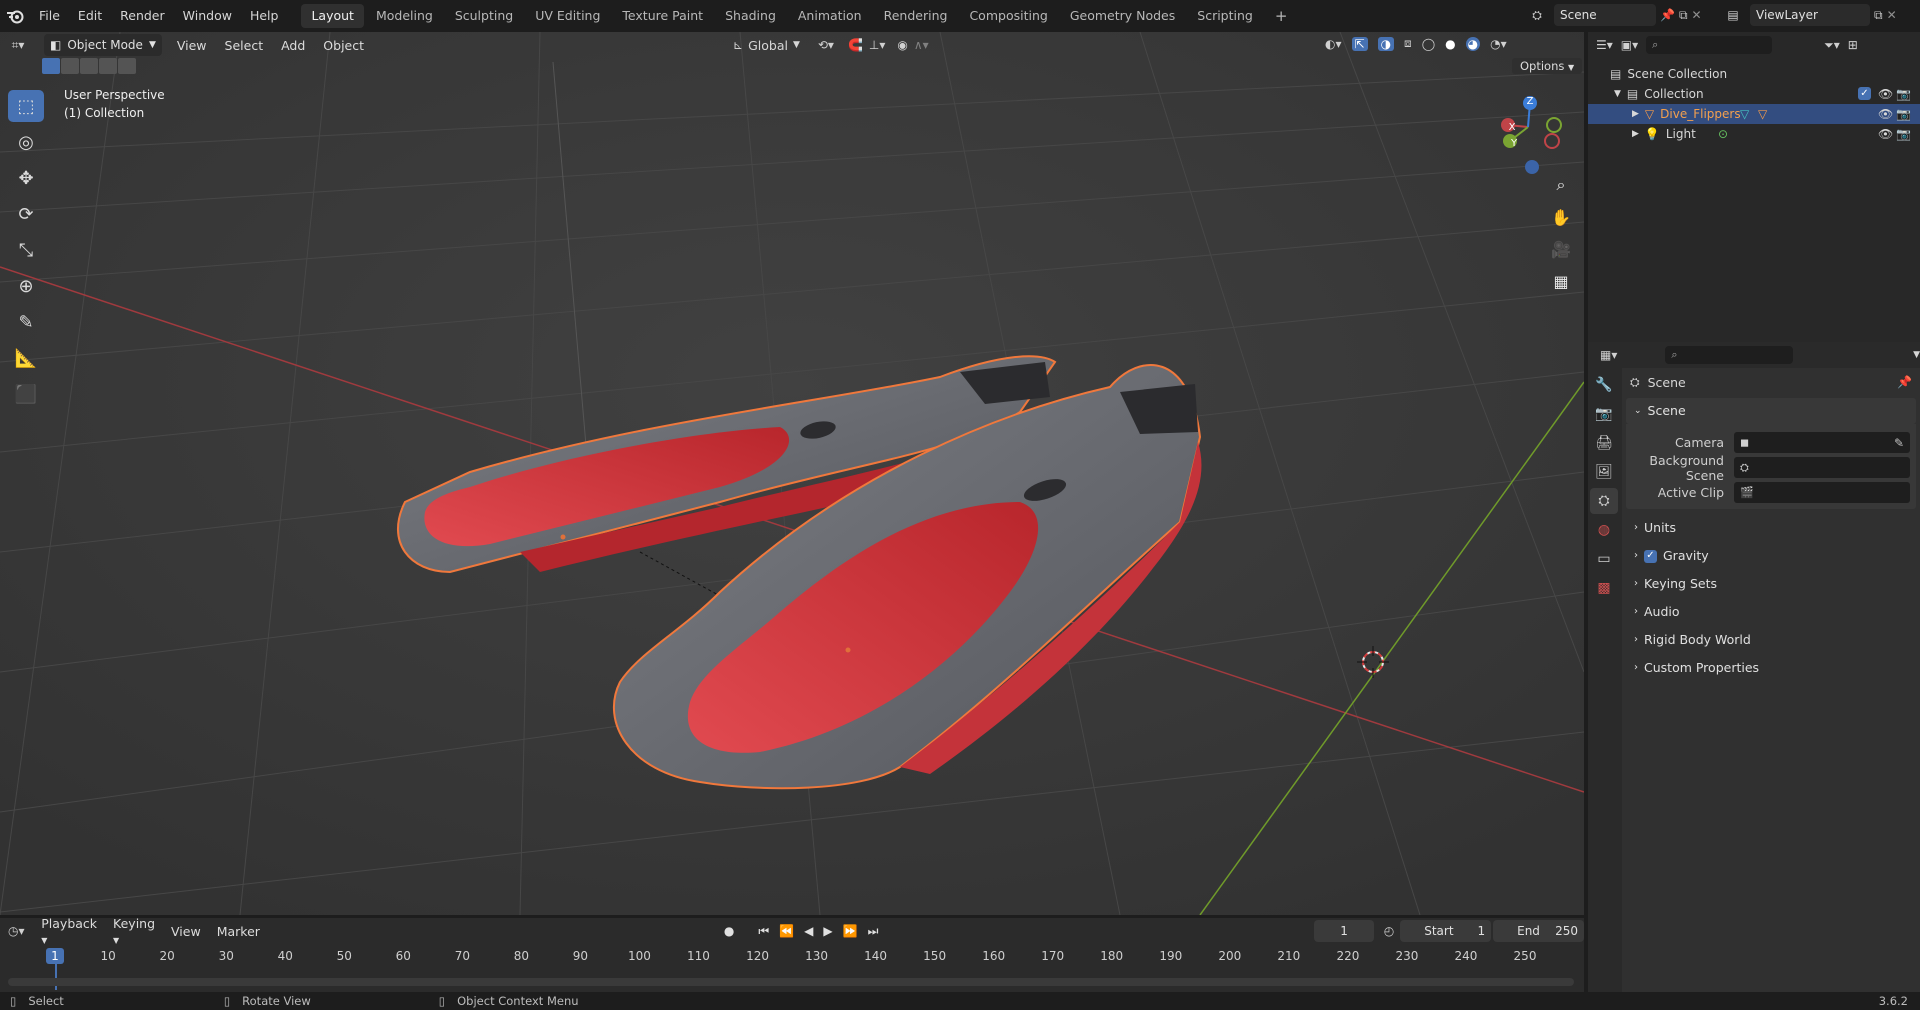  Describe the element at coordinates (26, 142) in the screenshot. I see `cursor-tool: ◎` at that location.